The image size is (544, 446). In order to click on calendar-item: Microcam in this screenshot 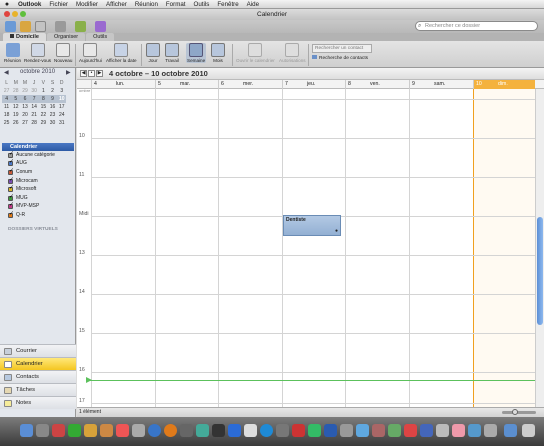, I will do `click(23, 181)`.